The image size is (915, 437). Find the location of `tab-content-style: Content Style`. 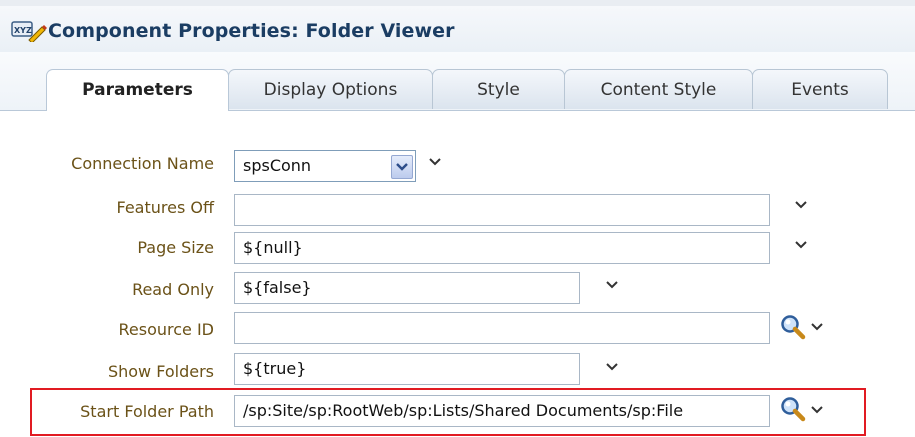

tab-content-style: Content Style is located at coordinates (658, 89).